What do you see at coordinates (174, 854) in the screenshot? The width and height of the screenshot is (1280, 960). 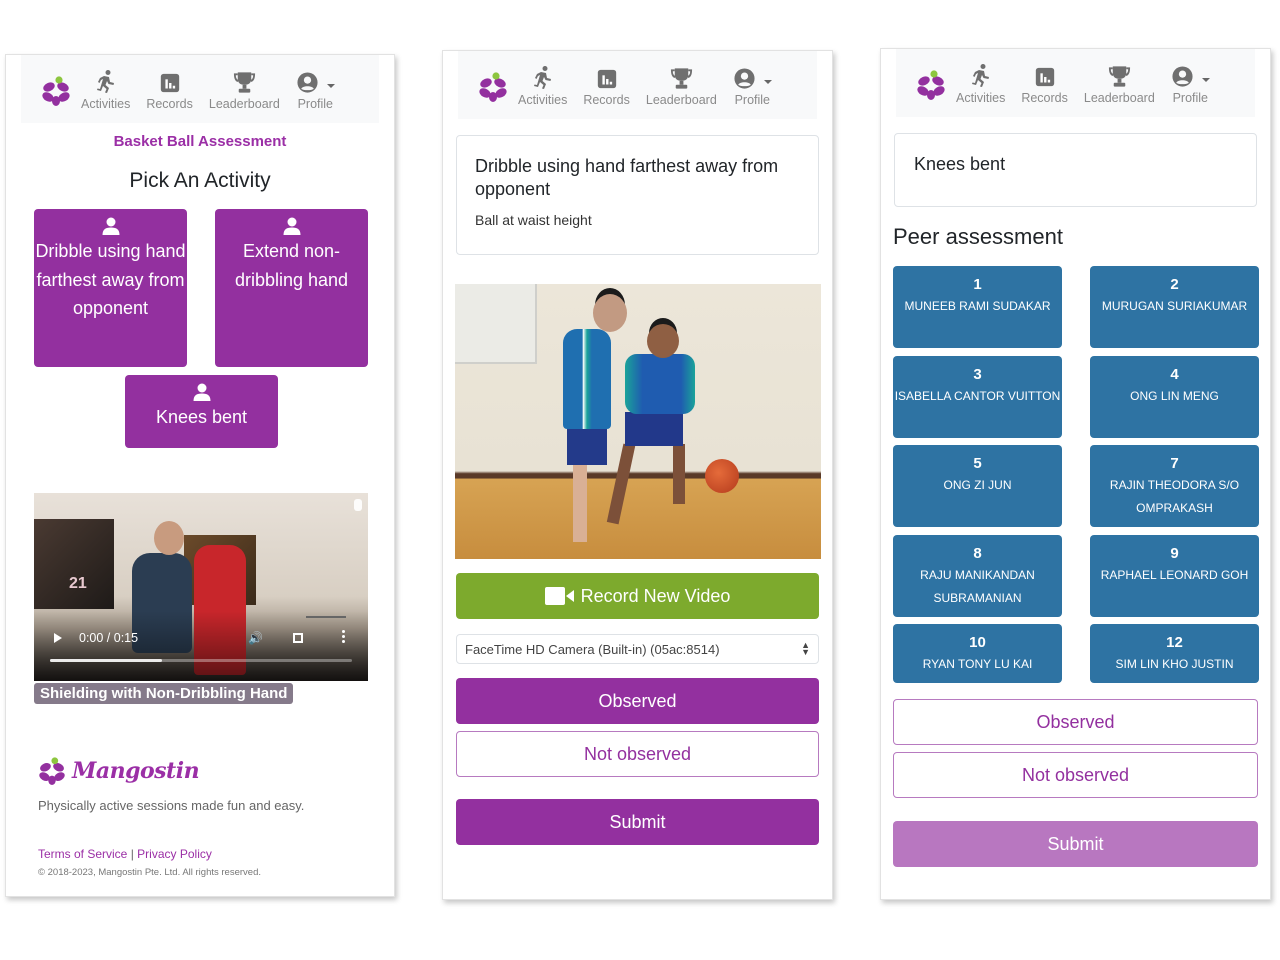 I see `privacy-link: Privacy Policy` at bounding box center [174, 854].